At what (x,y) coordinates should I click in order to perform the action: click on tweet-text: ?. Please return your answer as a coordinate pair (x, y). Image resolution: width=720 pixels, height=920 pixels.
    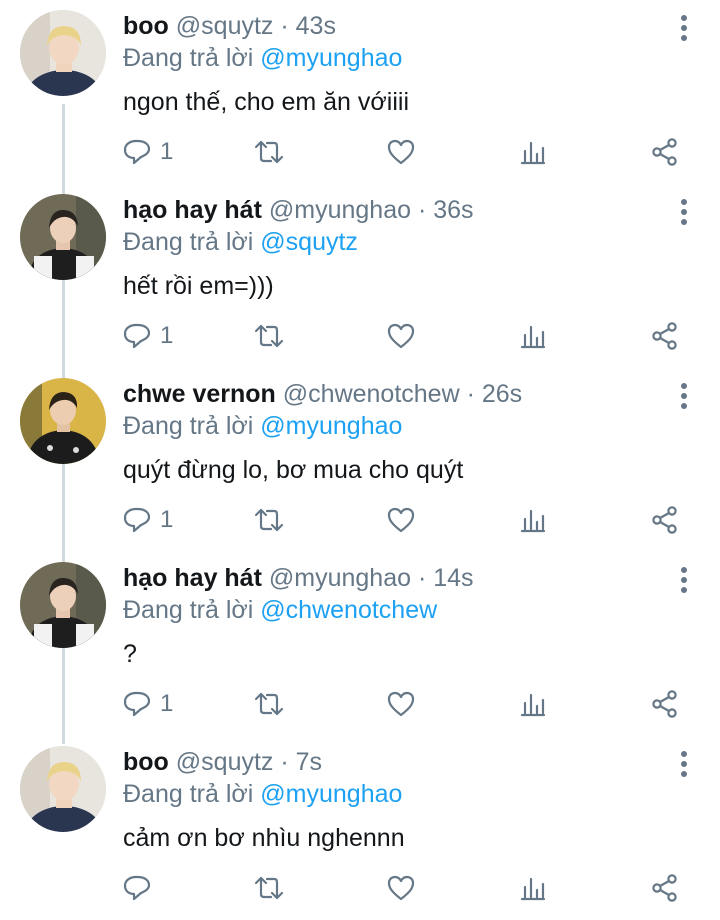
    Looking at the image, I should click on (130, 654).